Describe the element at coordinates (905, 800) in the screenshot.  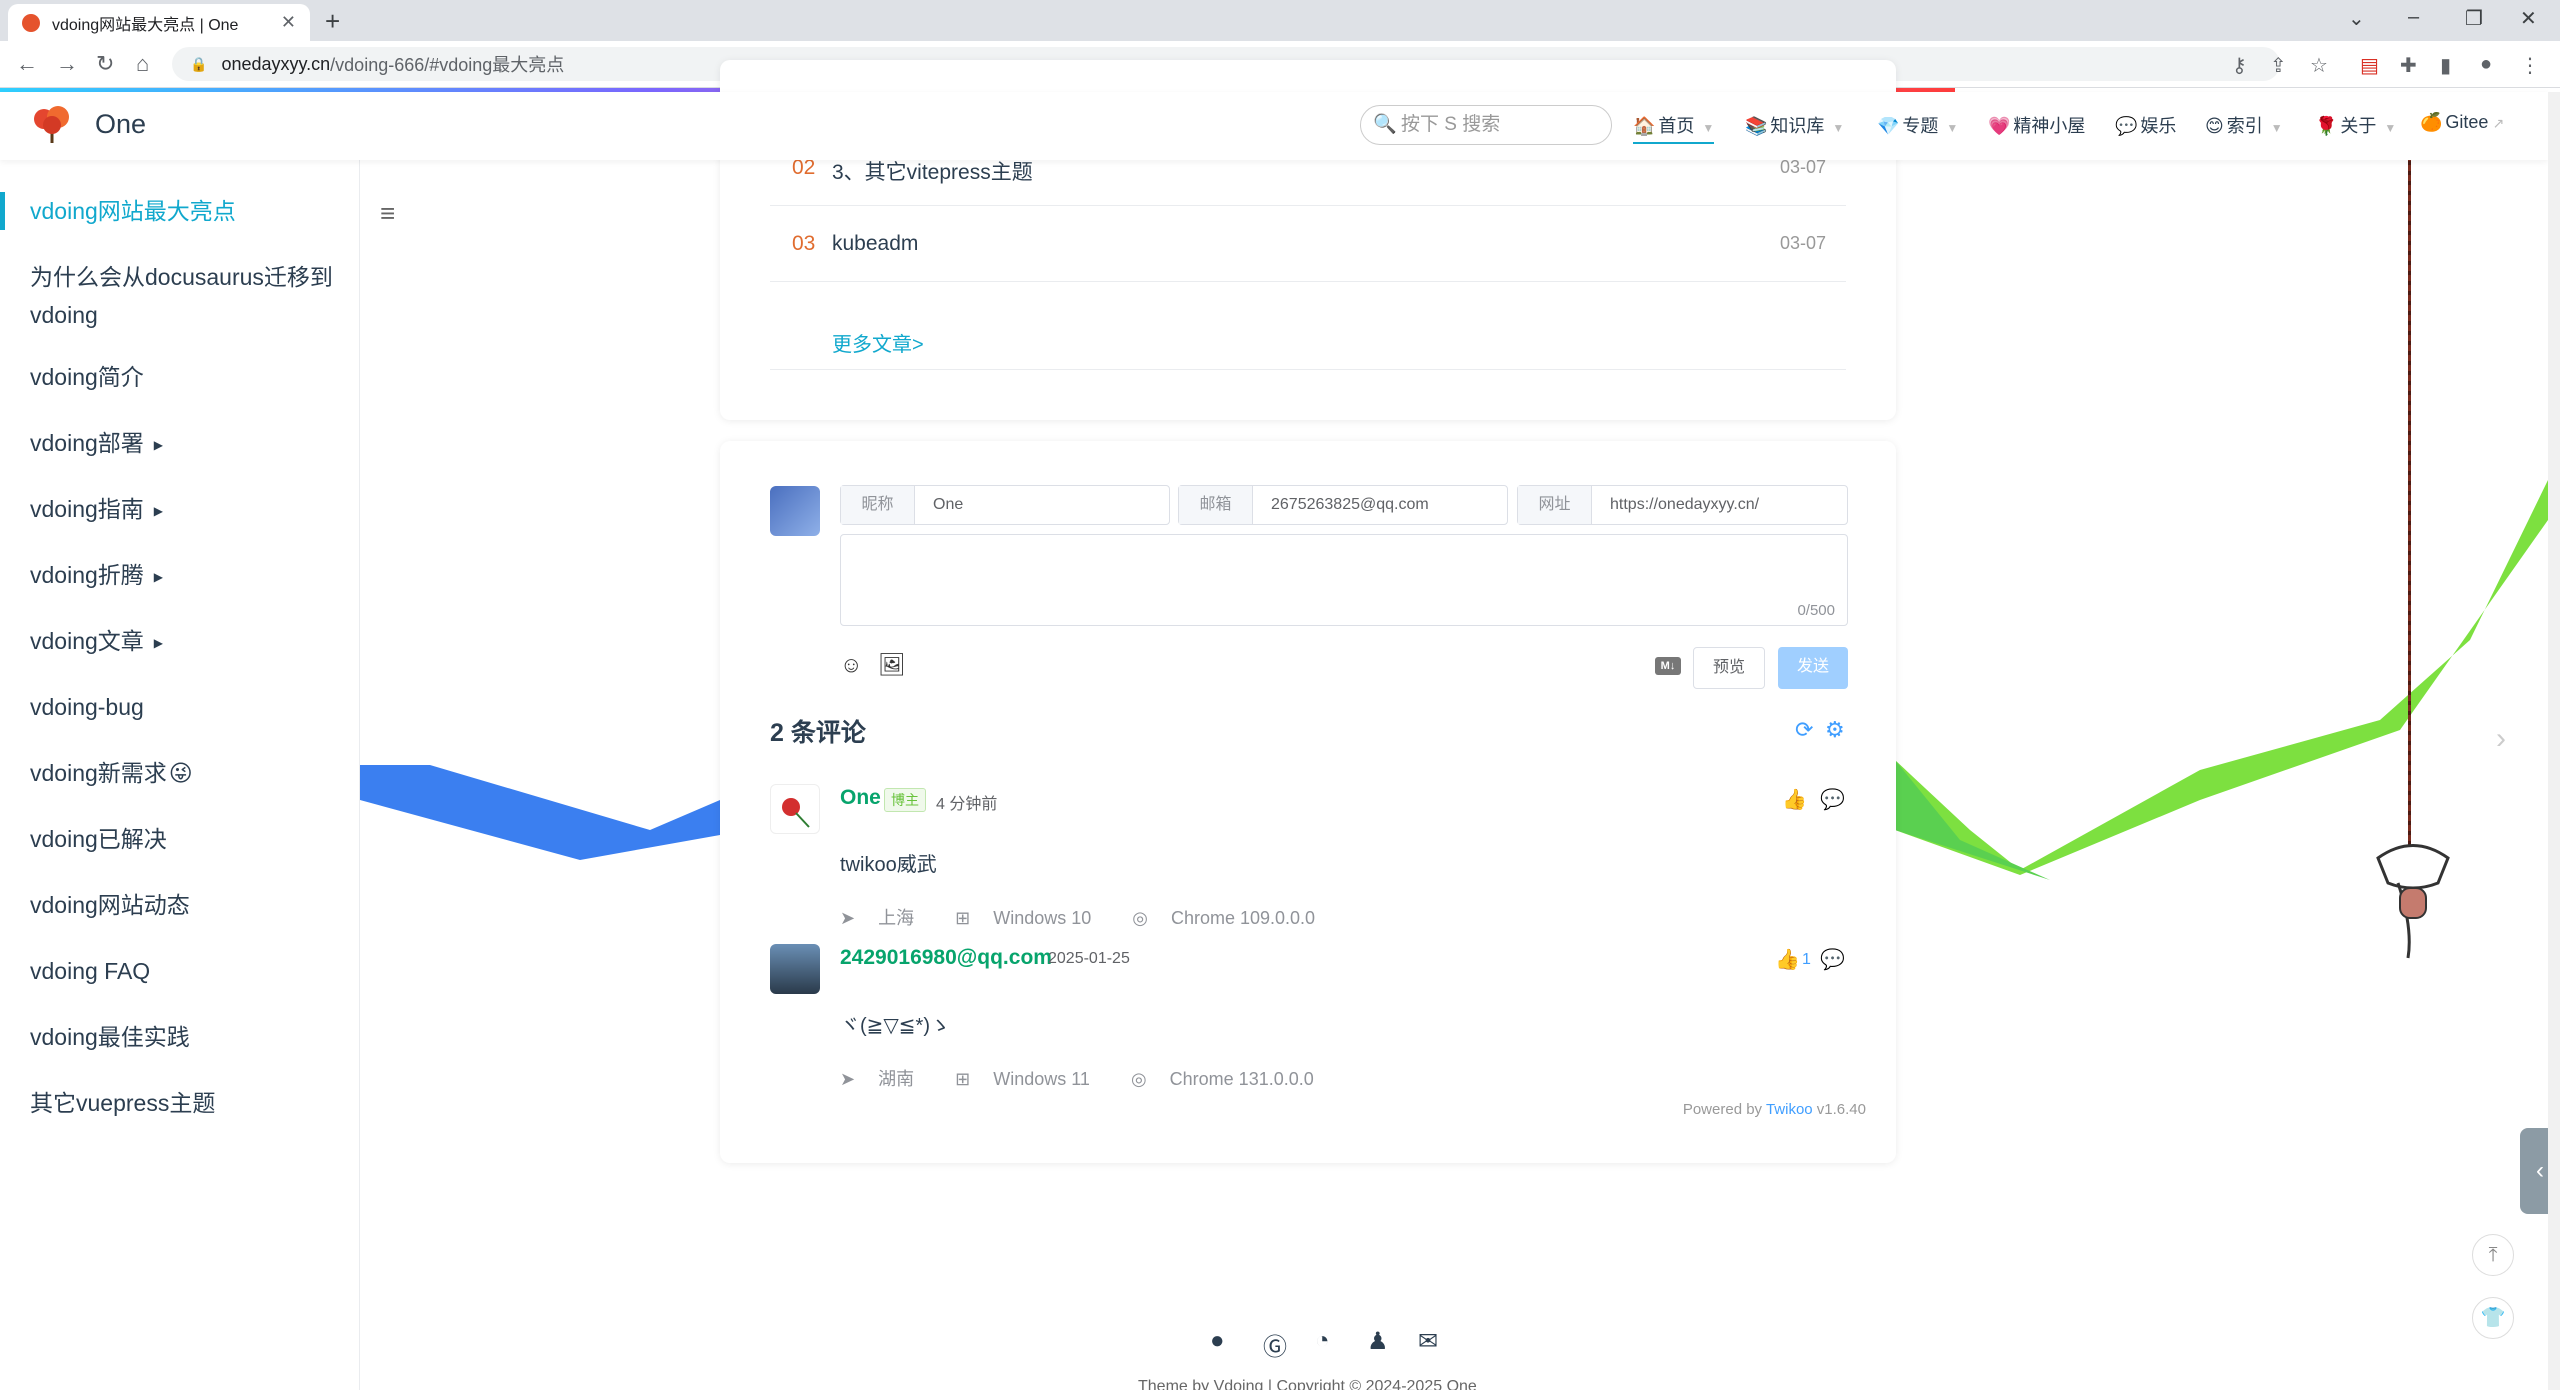
I see `author-badge: 博主` at that location.